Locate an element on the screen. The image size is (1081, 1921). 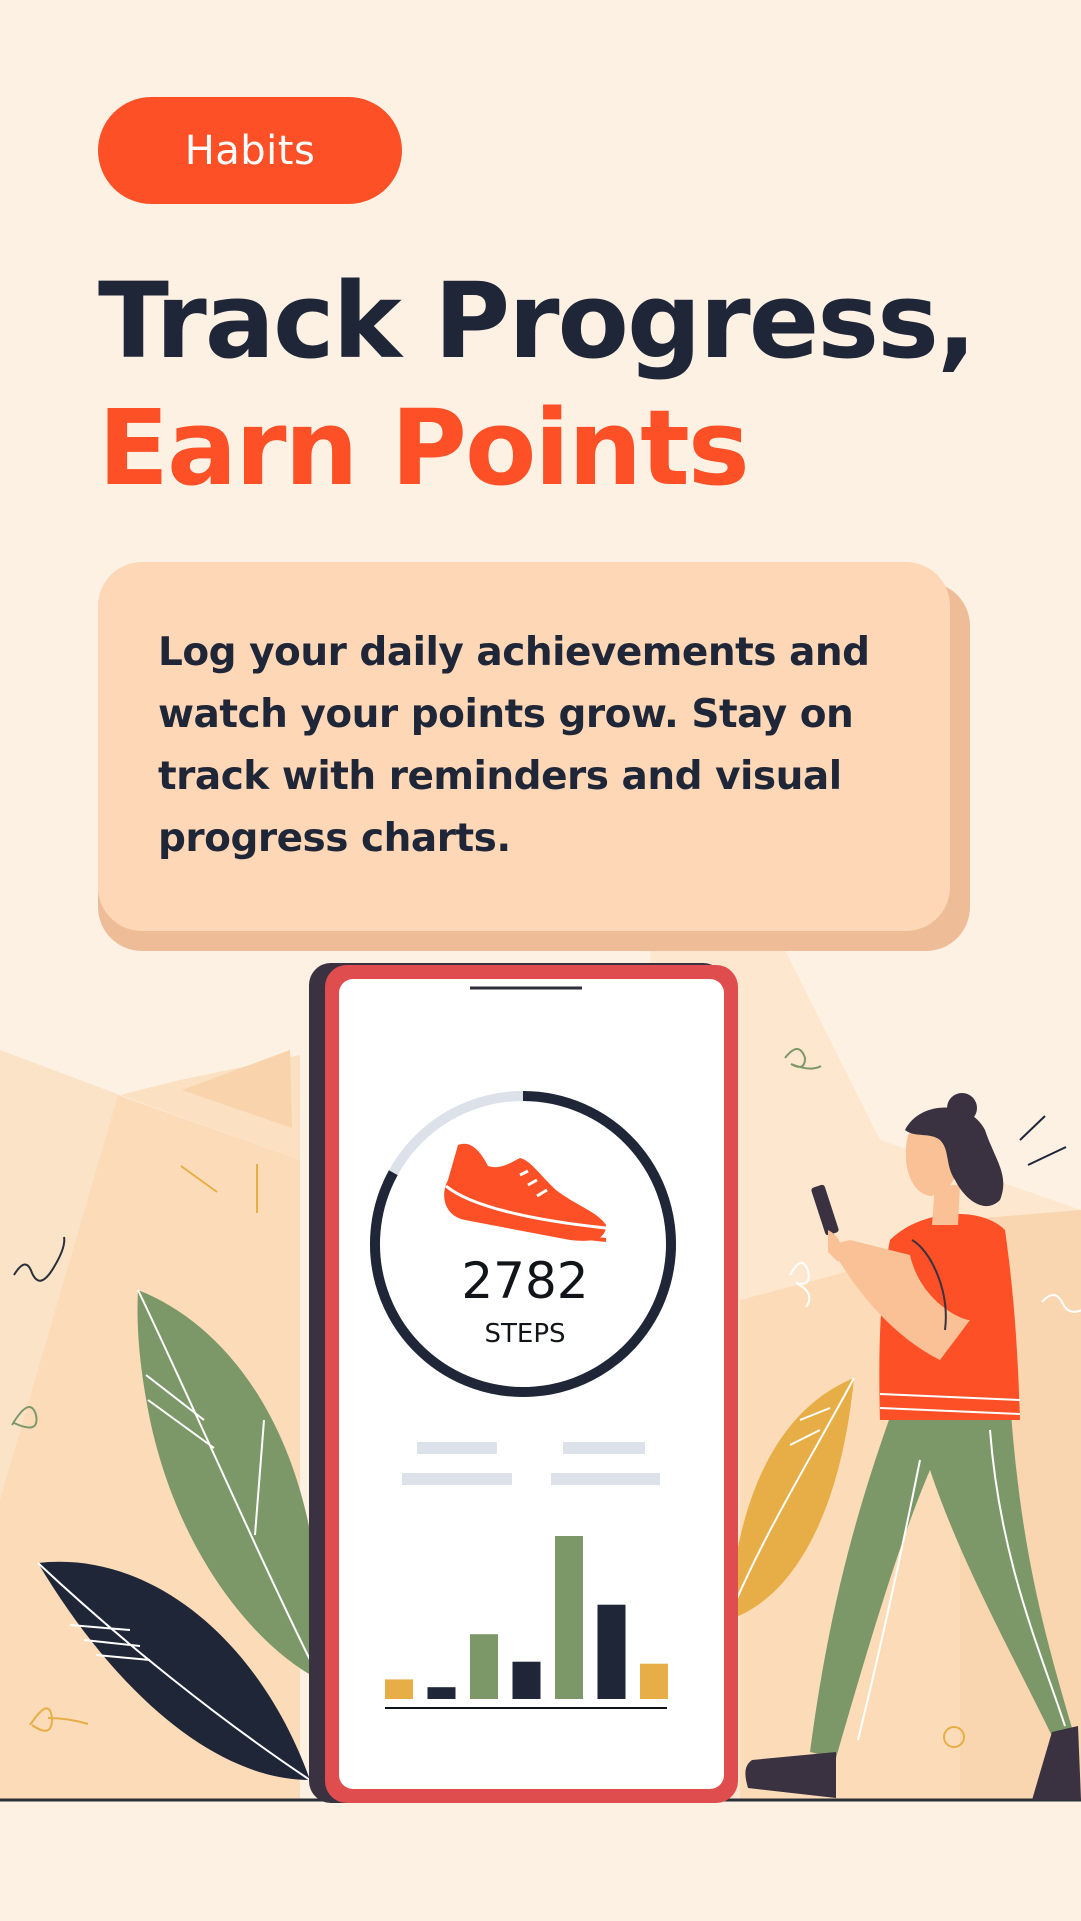
logo-badge: Habits is located at coordinates (250, 150).